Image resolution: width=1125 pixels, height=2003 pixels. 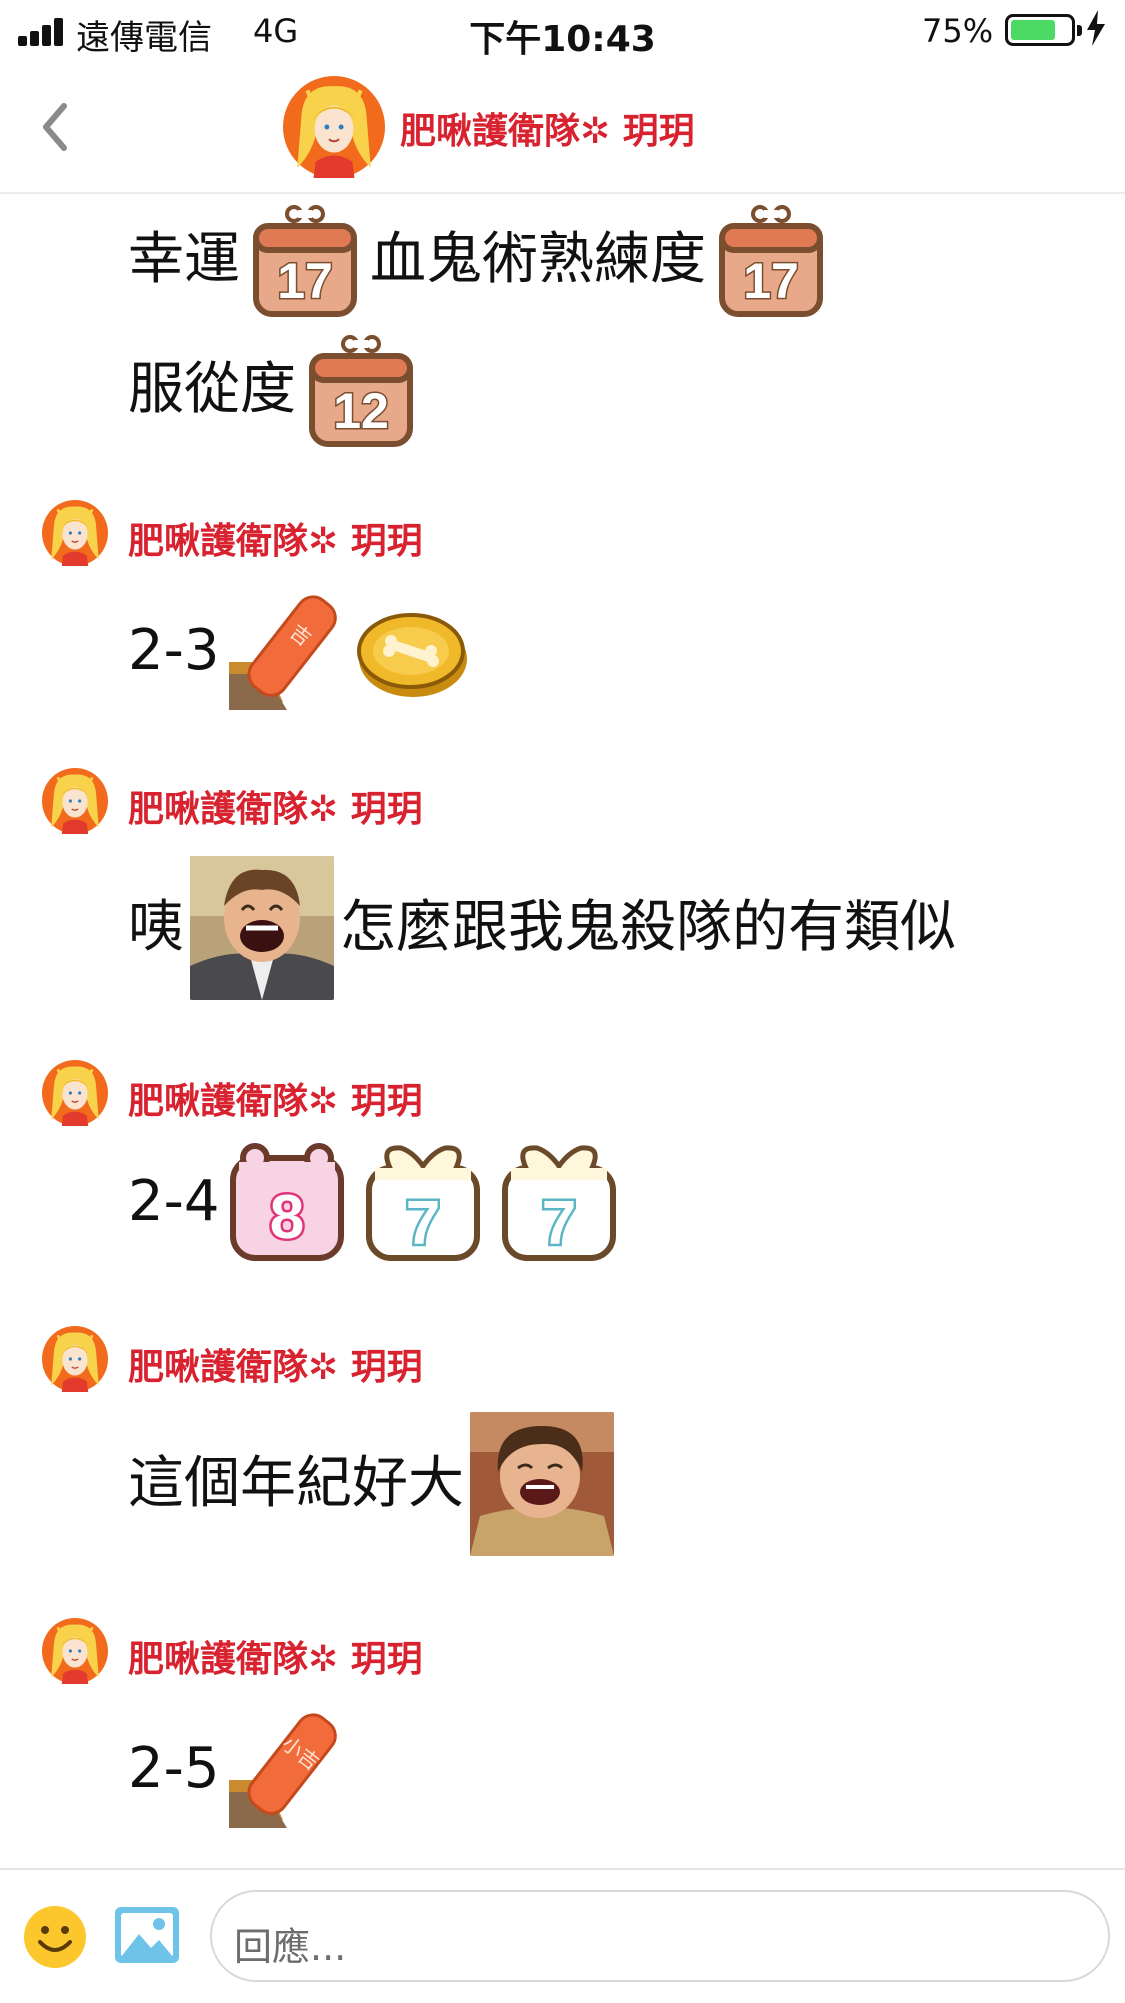 What do you see at coordinates (147, 1935) in the screenshot?
I see `image-picker-icon` at bounding box center [147, 1935].